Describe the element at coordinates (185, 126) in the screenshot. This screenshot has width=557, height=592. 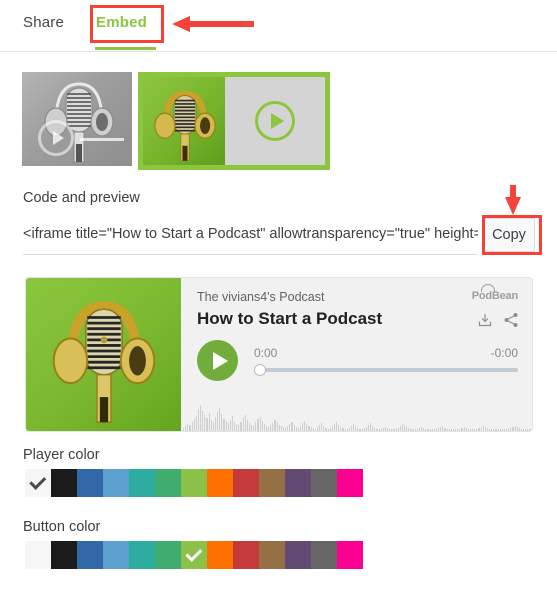
I see `microphone-artwork-gold` at that location.